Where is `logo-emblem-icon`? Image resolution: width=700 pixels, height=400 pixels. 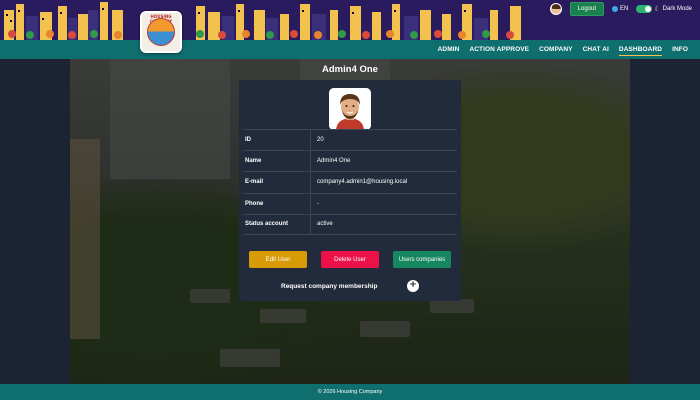
logo-emblem-icon is located at coordinates (161, 32).